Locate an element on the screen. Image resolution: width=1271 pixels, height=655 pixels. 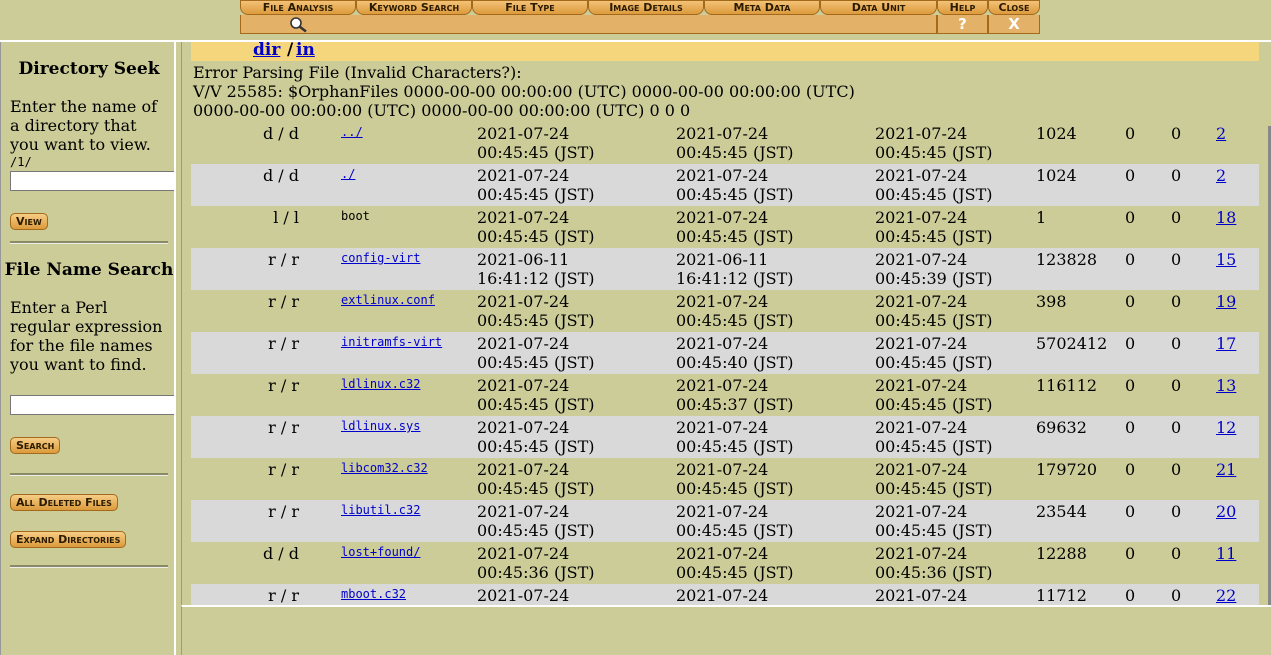
file-name-cell: lost+found/ is located at coordinates (380, 552).